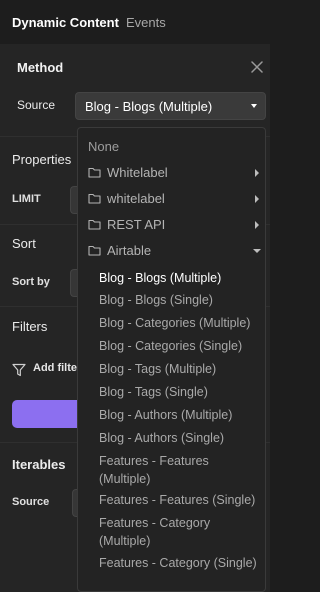 The image size is (320, 592). Describe the element at coordinates (257, 67) in the screenshot. I see `close-icon` at that location.